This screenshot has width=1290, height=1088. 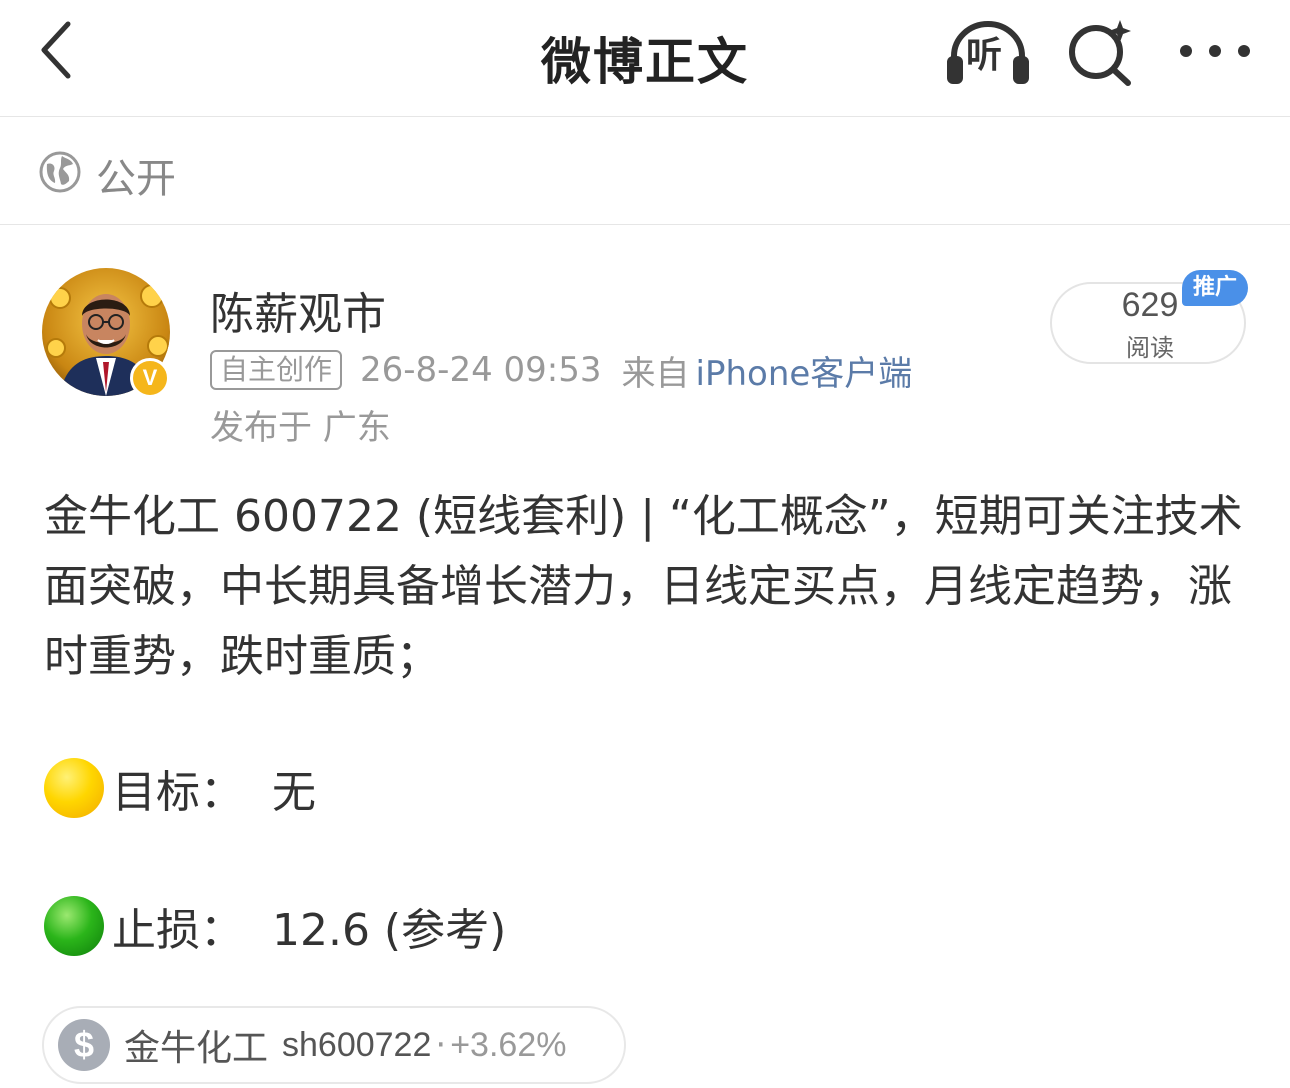 I want to click on more-button, so click(x=1215, y=51).